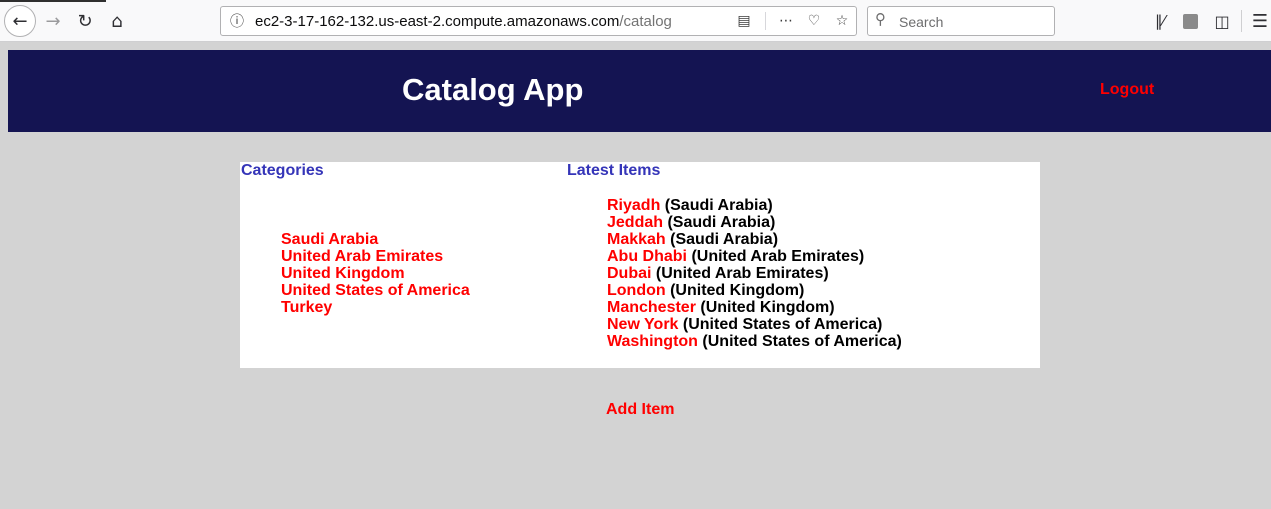 This screenshot has height=509, width=1271. Describe the element at coordinates (651, 307) in the screenshot. I see `item-link: Manchester` at that location.